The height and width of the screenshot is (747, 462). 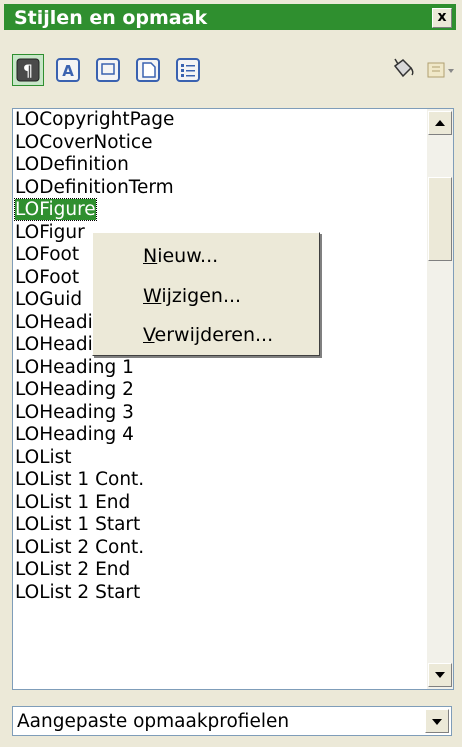 What do you see at coordinates (218, 480) in the screenshot?
I see `list-item: LOList 1 Cont.` at bounding box center [218, 480].